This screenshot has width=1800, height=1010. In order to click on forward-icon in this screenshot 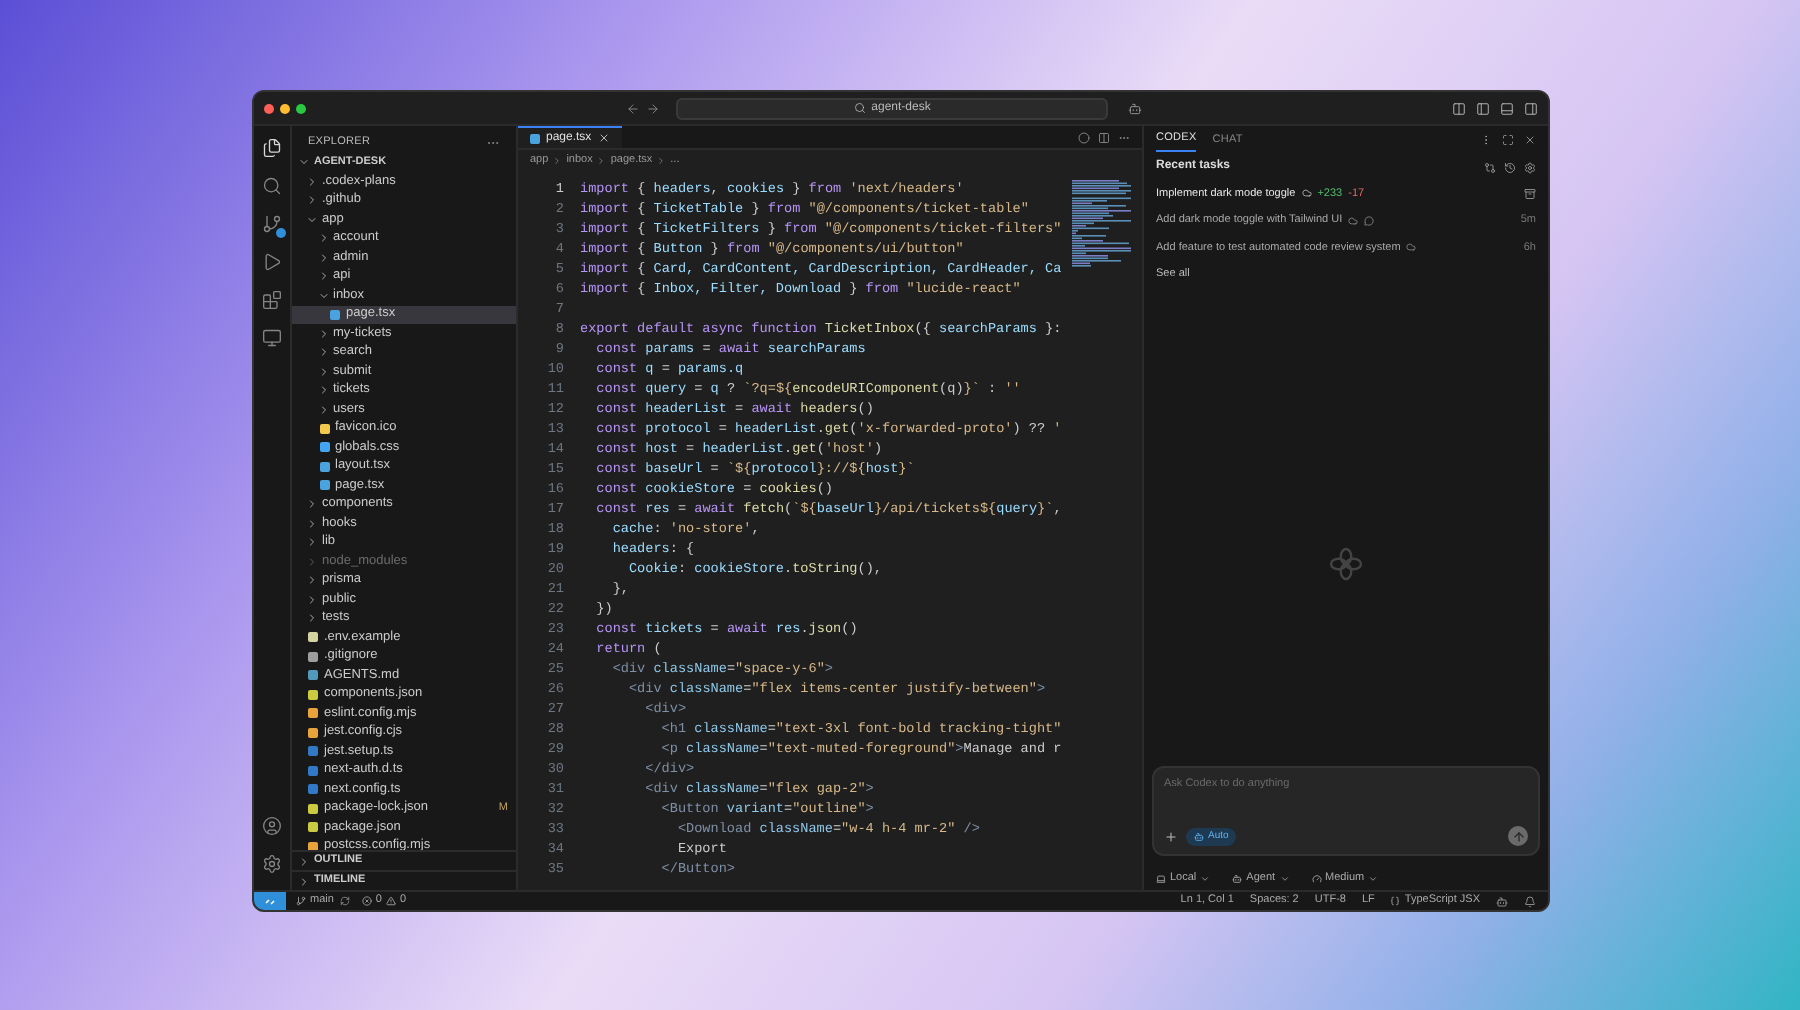, I will do `click(653, 108)`.